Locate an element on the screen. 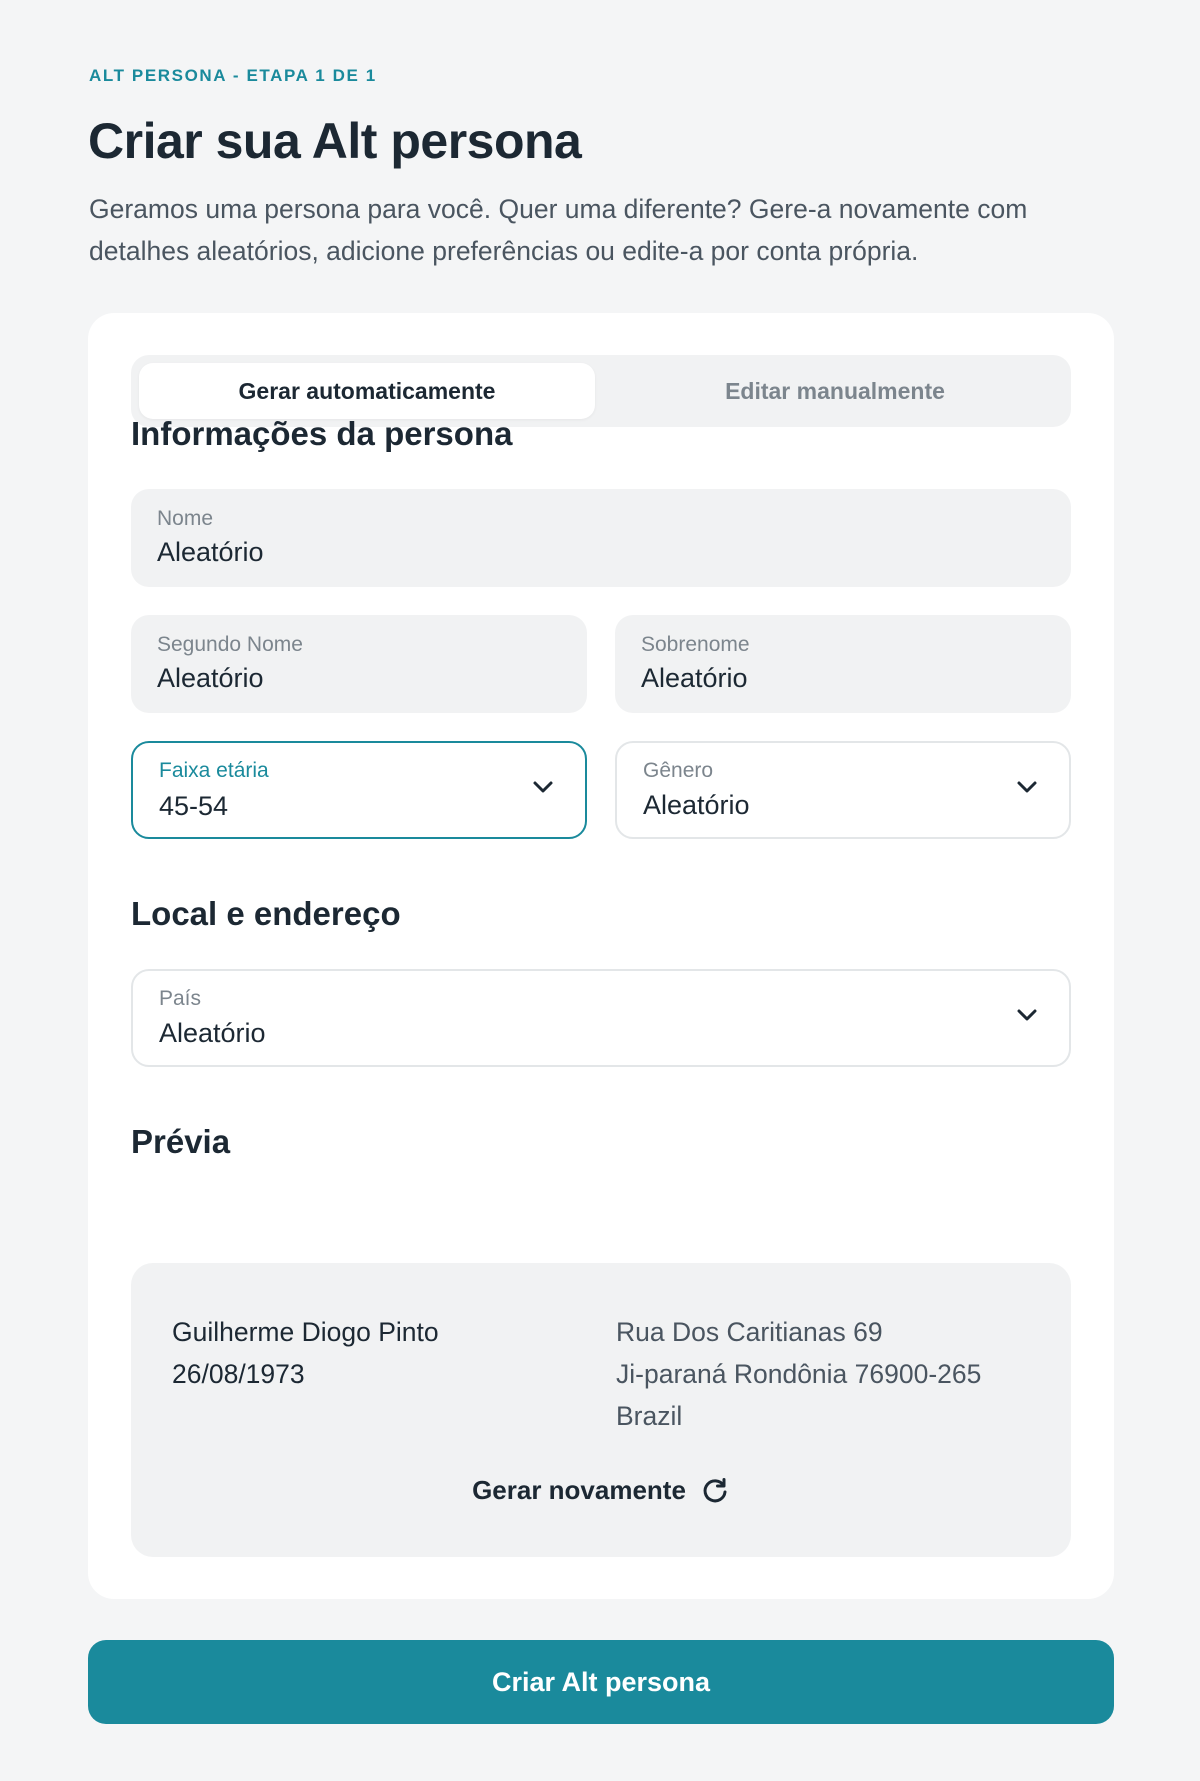 The width and height of the screenshot is (1200, 1781). country-select: País Aleatório is located at coordinates (601, 1018).